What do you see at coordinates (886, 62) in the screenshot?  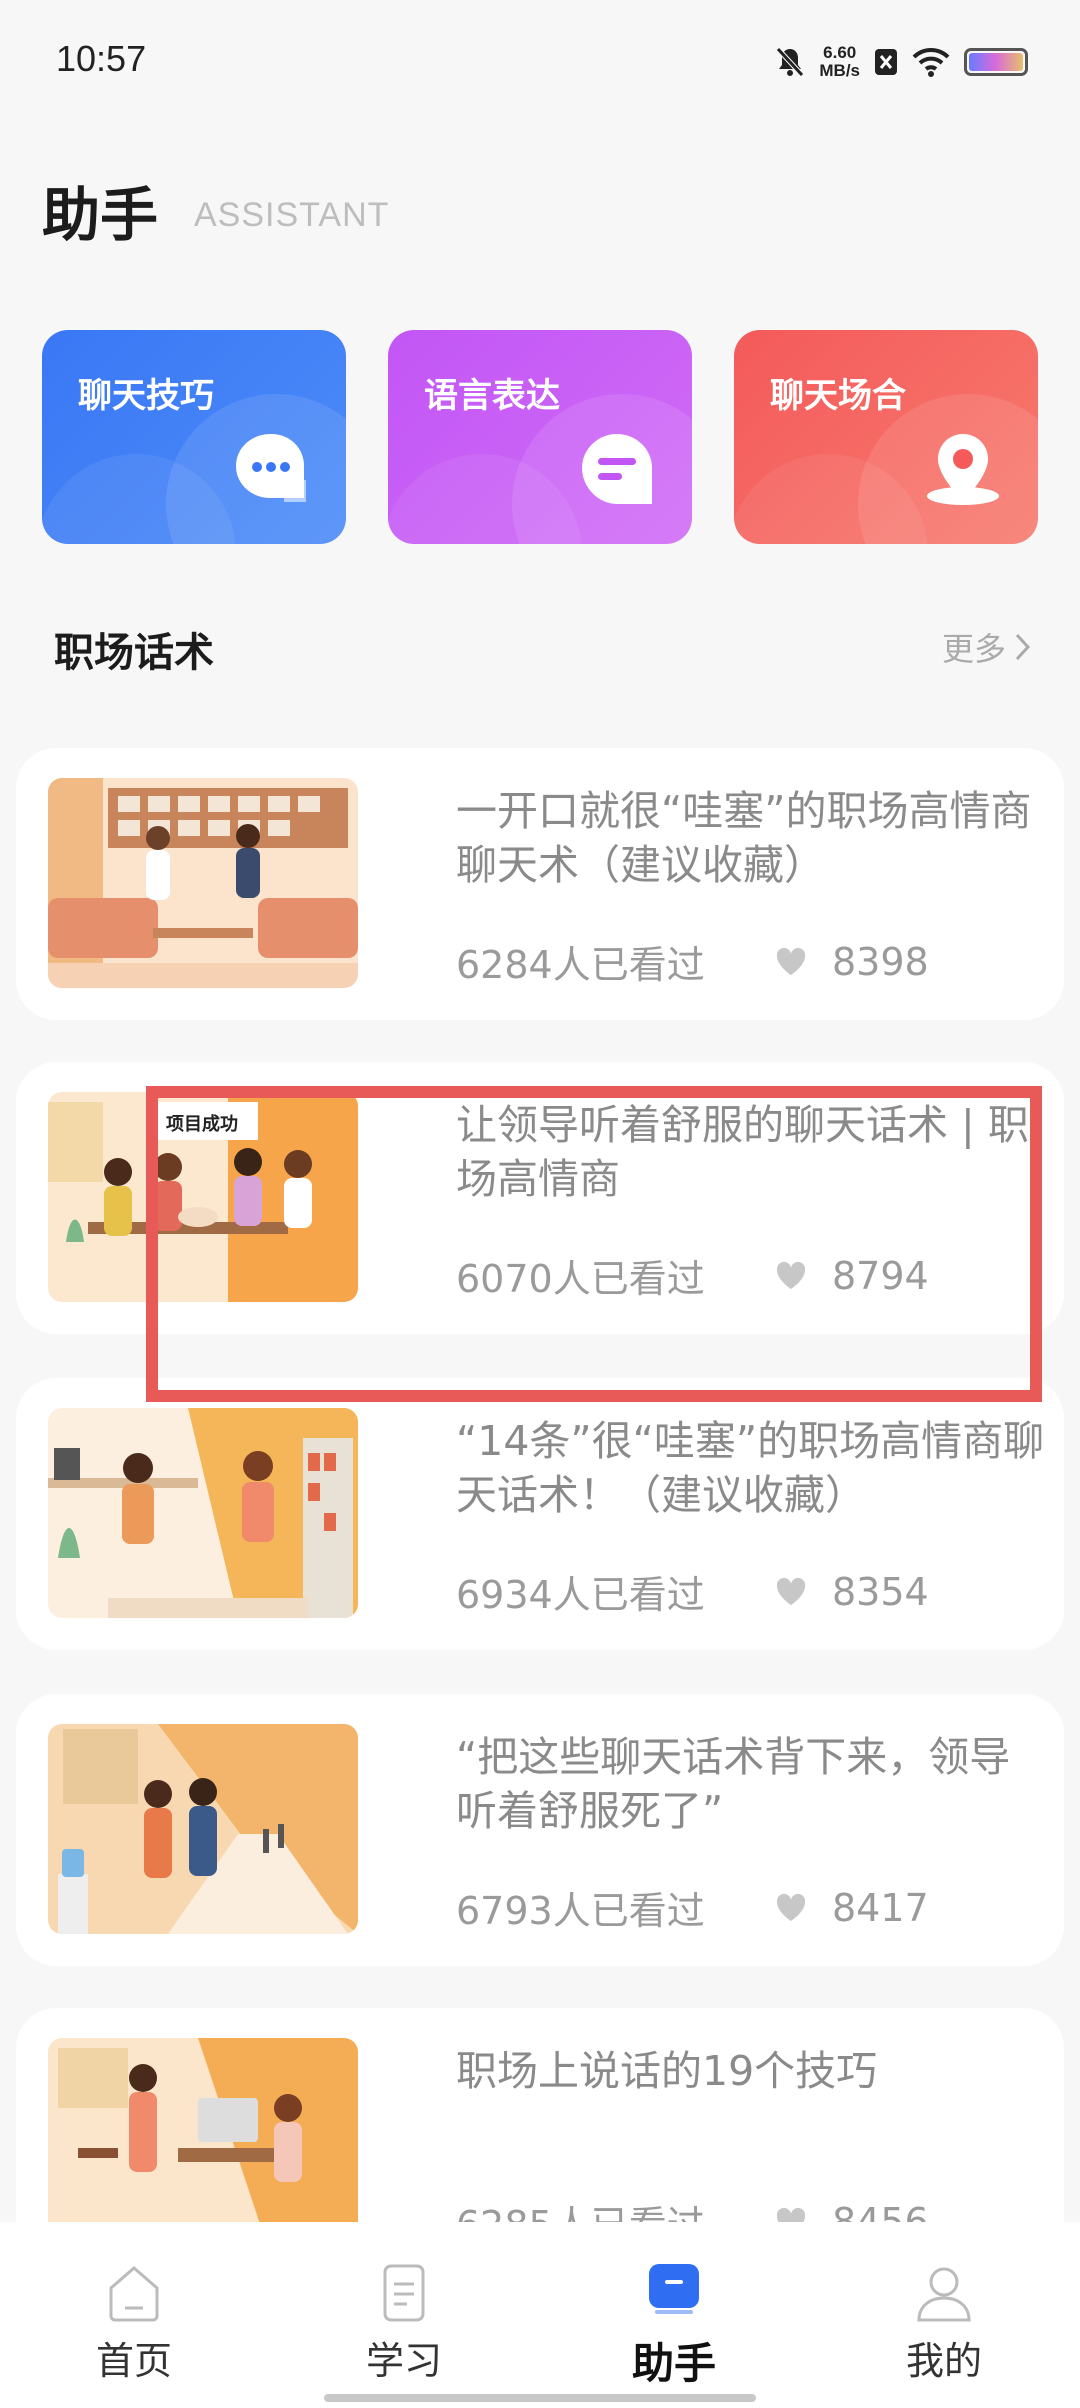 I see `sim-error-icon` at bounding box center [886, 62].